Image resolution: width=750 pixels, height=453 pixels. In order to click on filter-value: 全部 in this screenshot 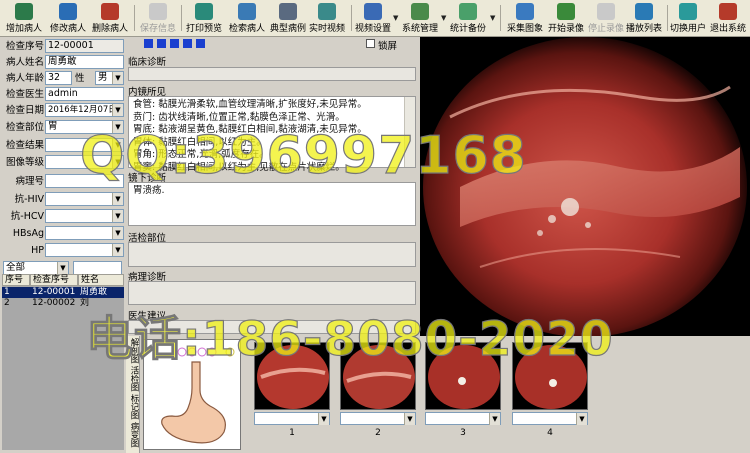, I will do `click(16, 267)`.